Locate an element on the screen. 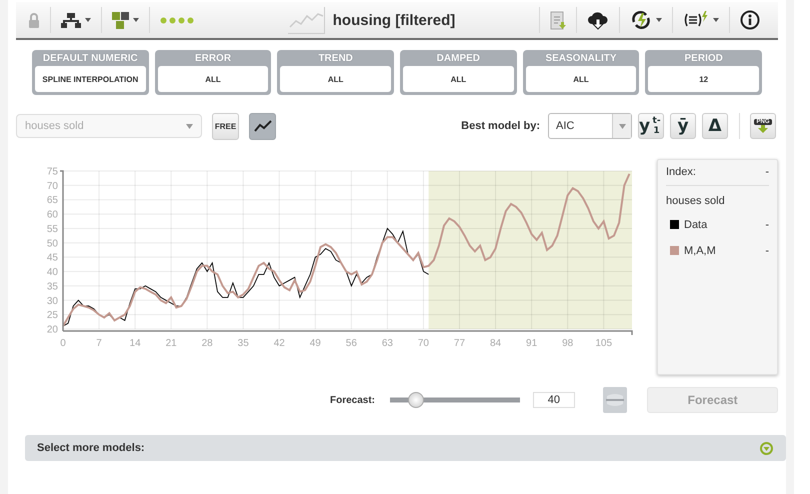  x-tick-label: 91 is located at coordinates (532, 343).